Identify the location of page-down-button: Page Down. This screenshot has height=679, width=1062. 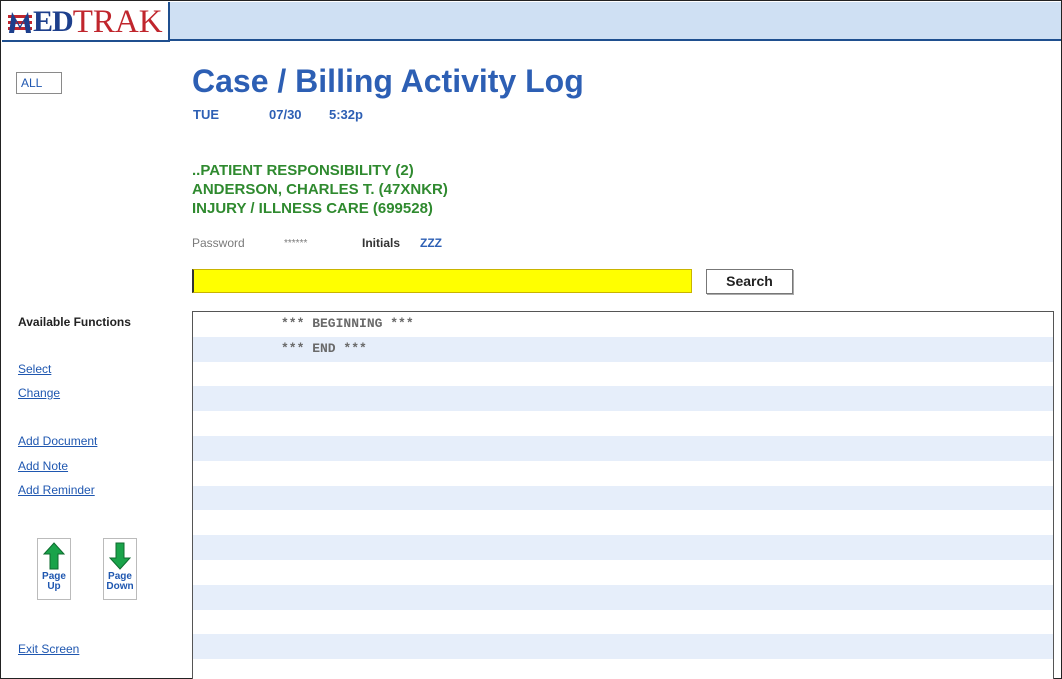
(120, 569).